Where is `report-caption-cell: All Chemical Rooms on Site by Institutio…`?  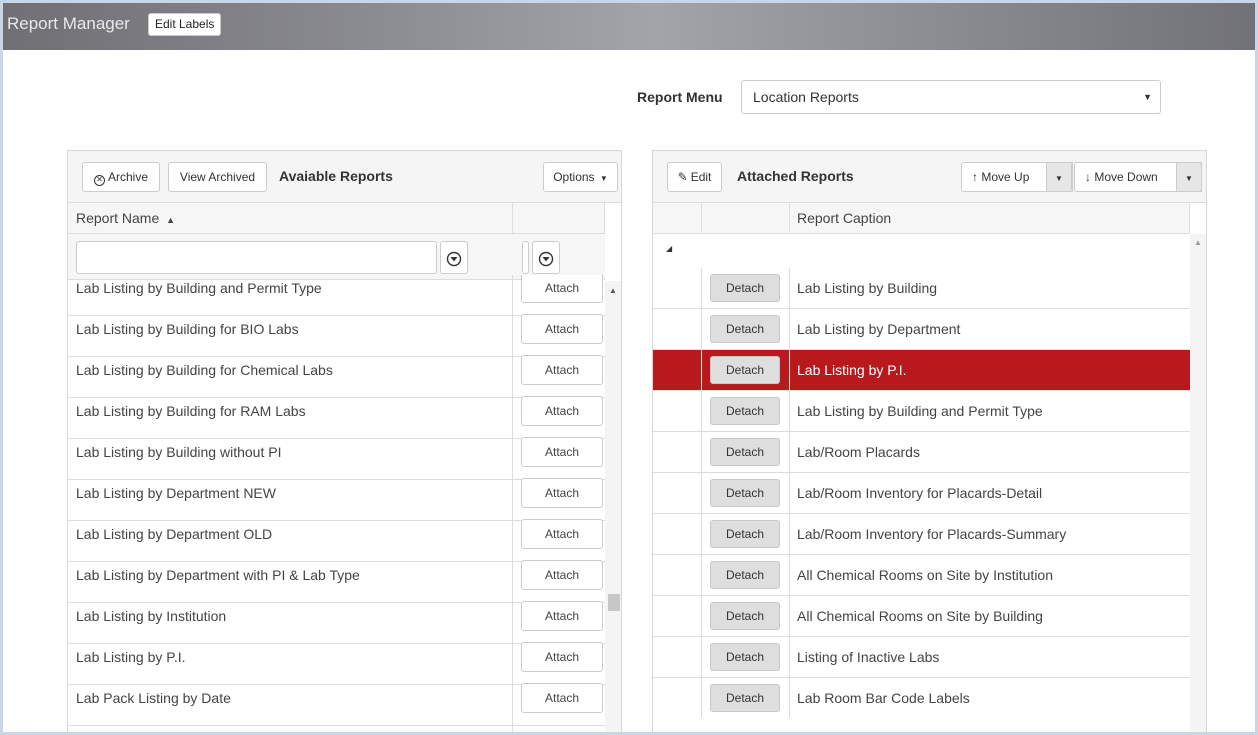
report-caption-cell: All Chemical Rooms on Site by Institutio… is located at coordinates (925, 575).